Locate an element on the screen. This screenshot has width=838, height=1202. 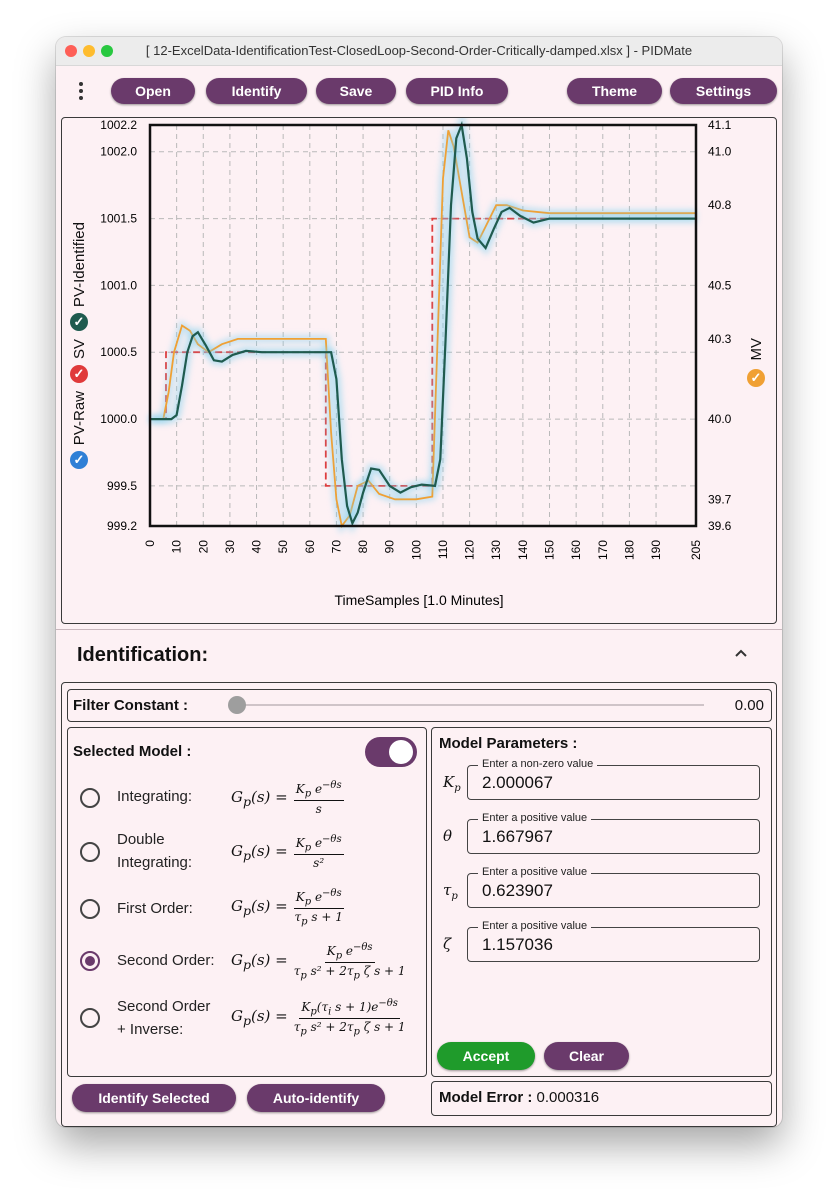
model-parameters-title: Model Parameters : is located at coordinates (508, 743).